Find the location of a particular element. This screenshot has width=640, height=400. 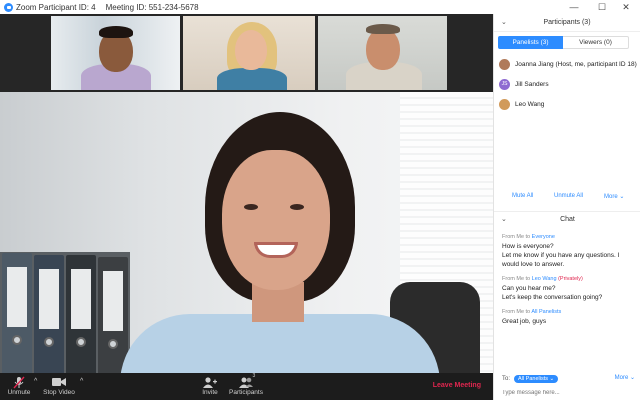

tab-viewers: Viewers (0) is located at coordinates (596, 42).